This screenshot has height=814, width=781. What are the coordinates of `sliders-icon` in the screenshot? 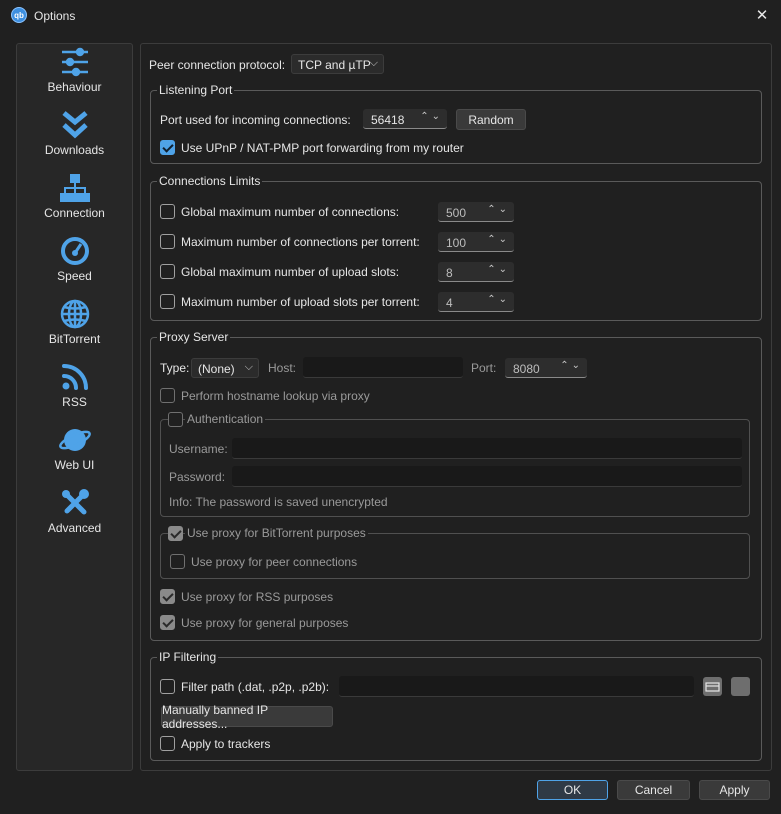 It's located at (74, 62).